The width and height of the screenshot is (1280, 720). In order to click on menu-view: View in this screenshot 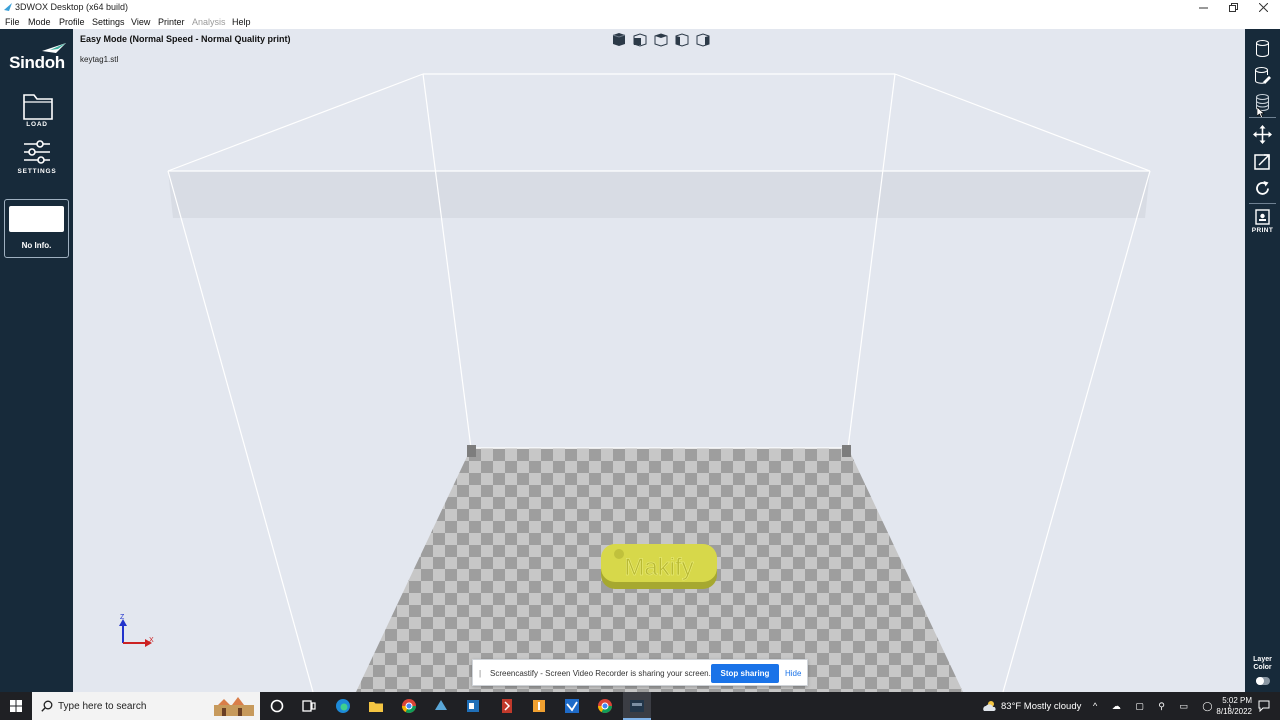, I will do `click(140, 22)`.